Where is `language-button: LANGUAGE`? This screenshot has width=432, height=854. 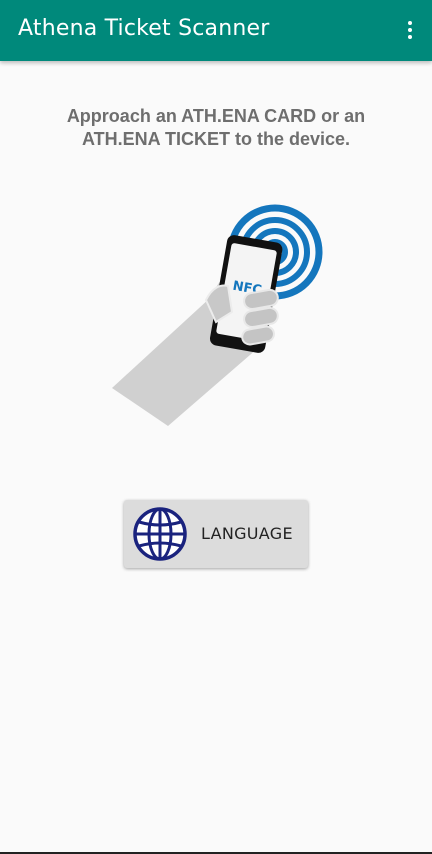 language-button: LANGUAGE is located at coordinates (216, 534).